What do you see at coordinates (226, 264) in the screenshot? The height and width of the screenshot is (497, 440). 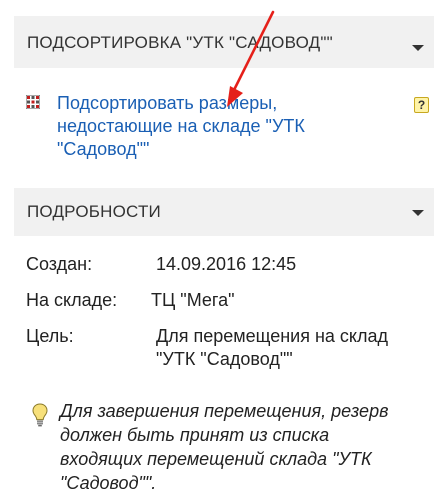 I see `details-value: 14.09.2016 12:45` at bounding box center [226, 264].